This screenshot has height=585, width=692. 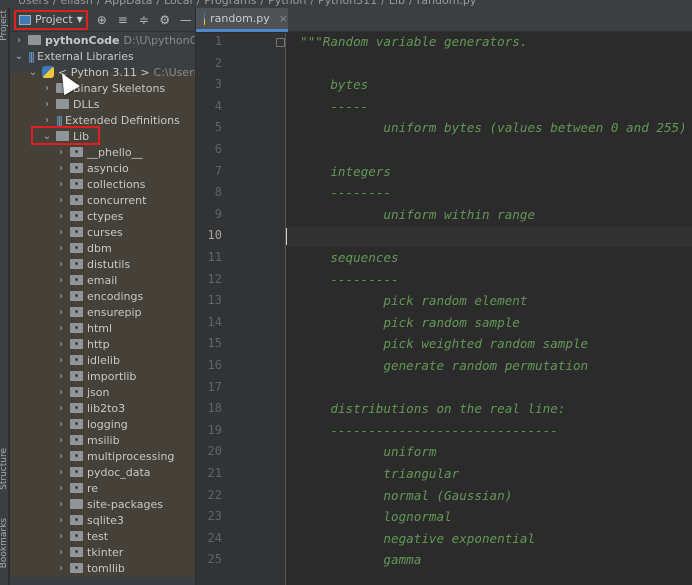 I want to click on fold-icon, so click(x=280, y=42).